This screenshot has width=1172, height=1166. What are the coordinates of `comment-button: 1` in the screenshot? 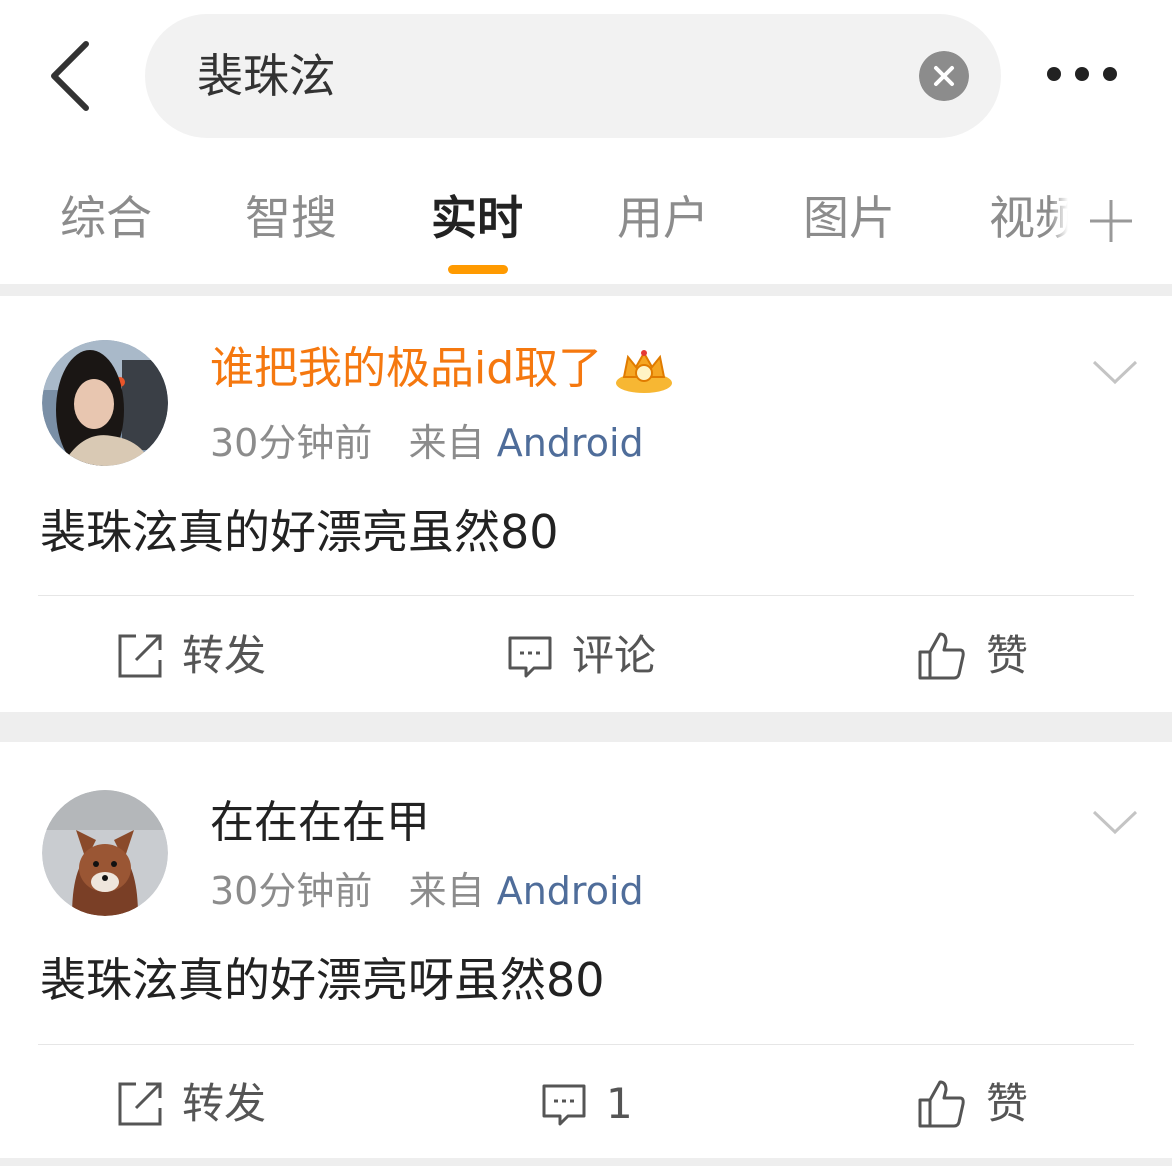 It's located at (586, 1104).